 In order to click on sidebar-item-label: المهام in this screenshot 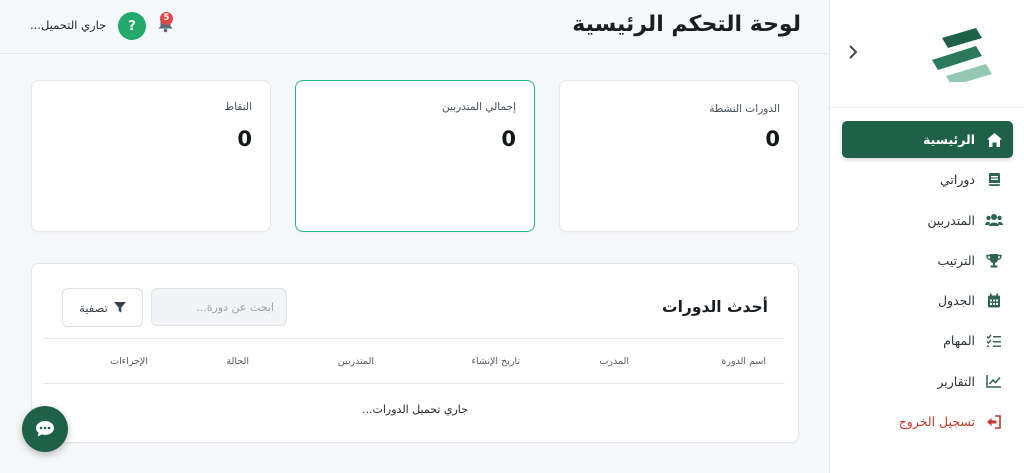, I will do `click(959, 341)`.